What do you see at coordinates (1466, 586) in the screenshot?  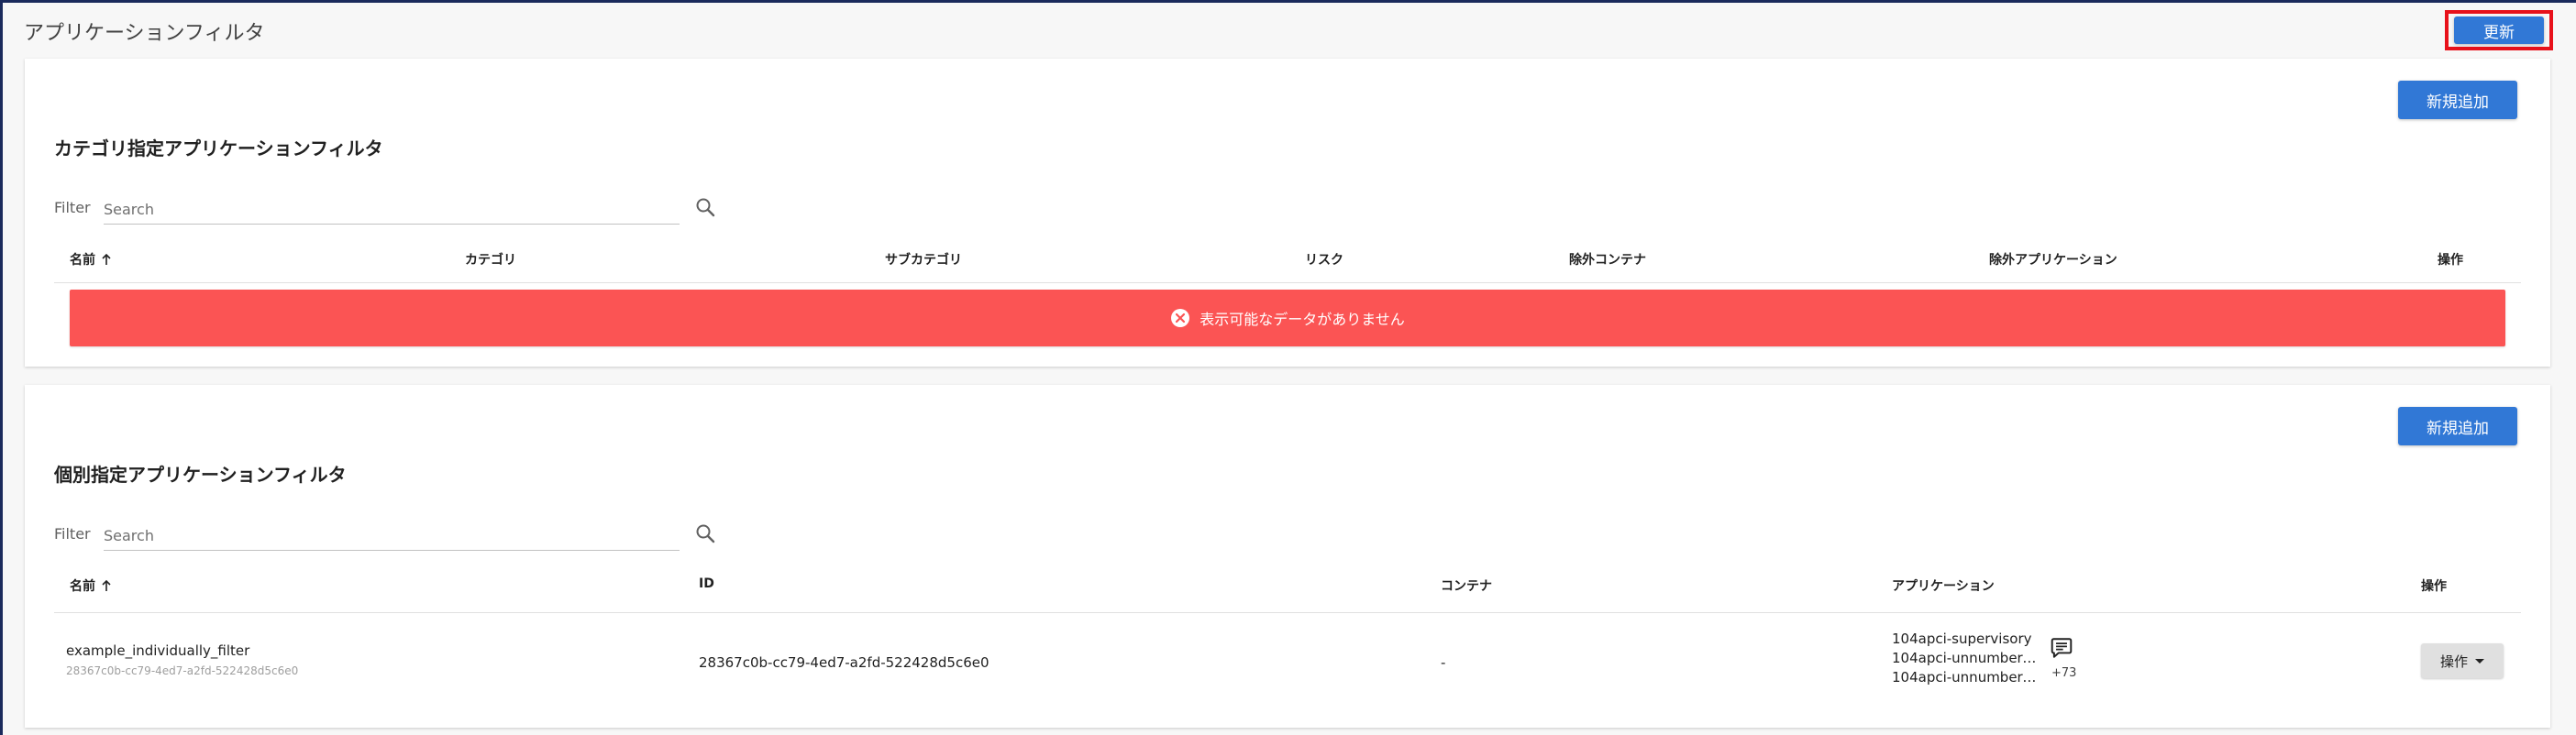 I see `column-header-container: コンテナ` at bounding box center [1466, 586].